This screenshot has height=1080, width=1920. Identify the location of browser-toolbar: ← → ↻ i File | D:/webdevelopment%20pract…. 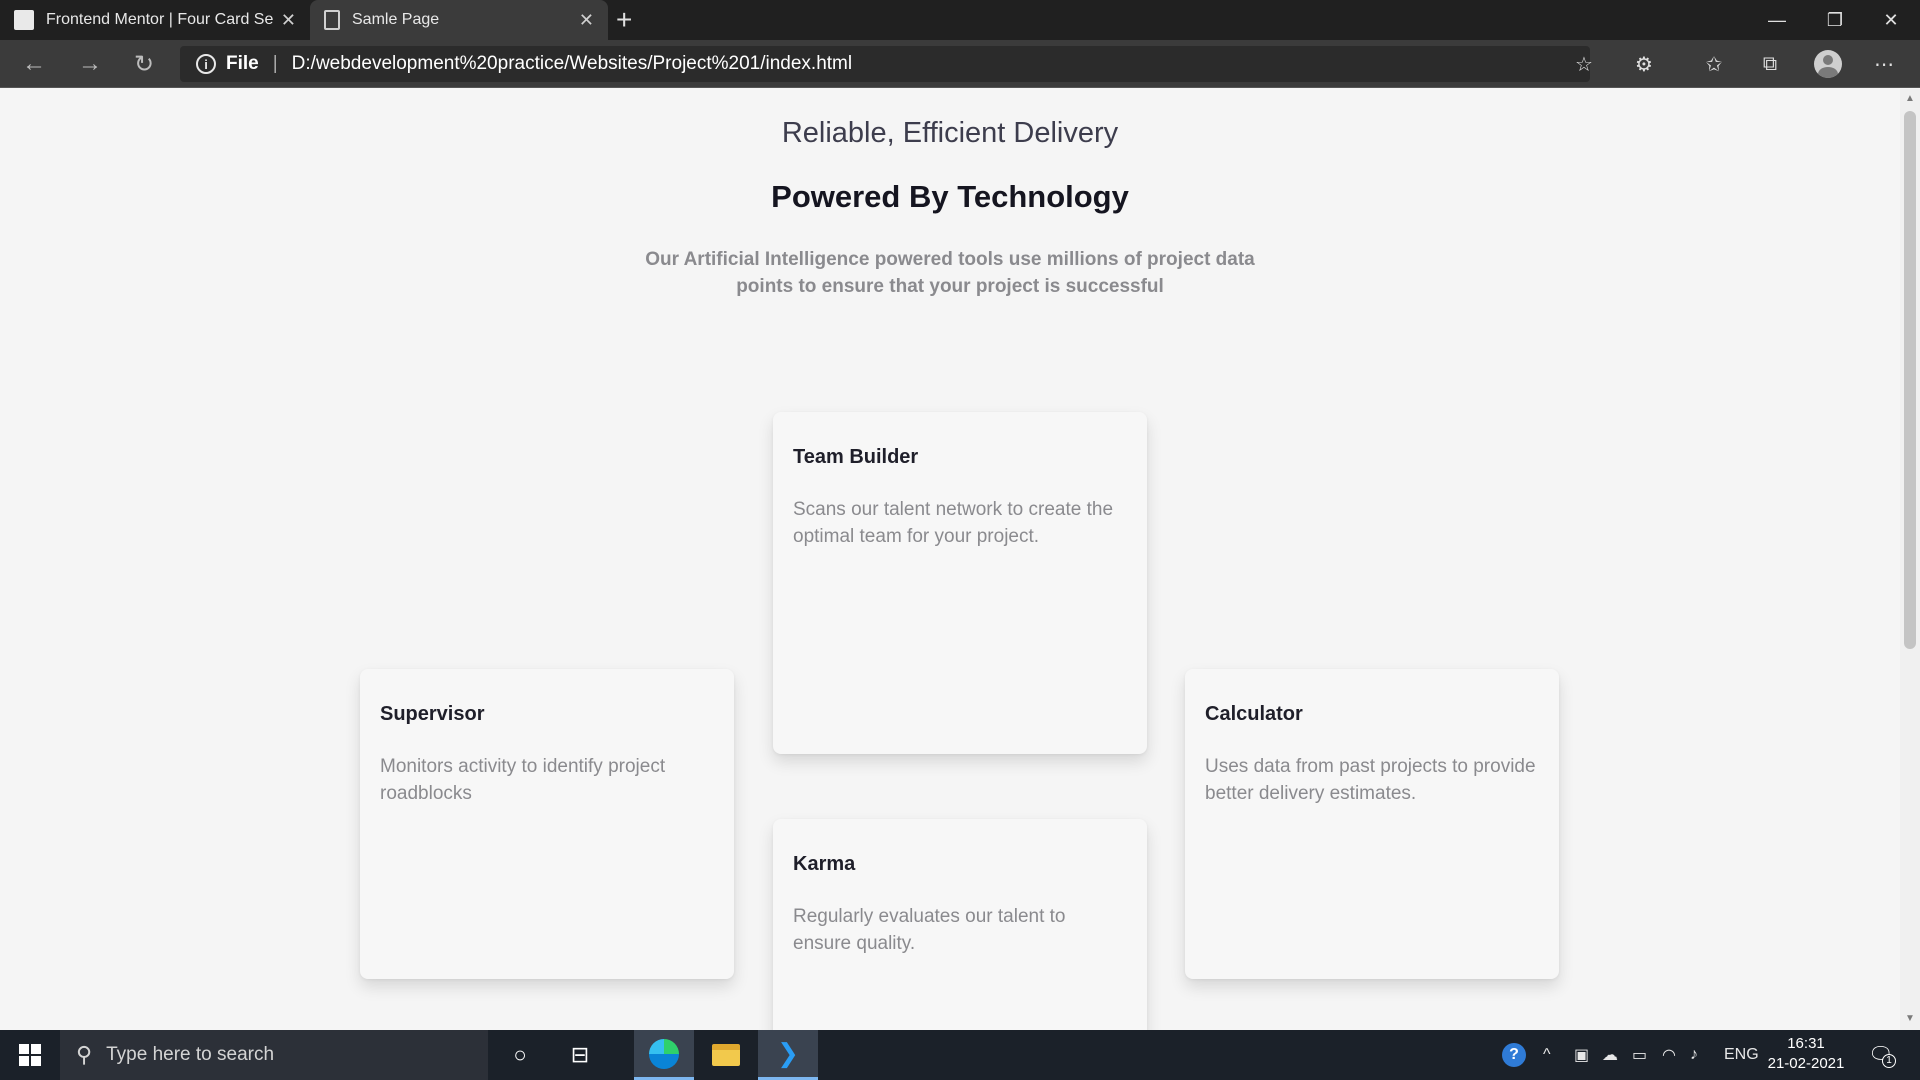
(960, 64).